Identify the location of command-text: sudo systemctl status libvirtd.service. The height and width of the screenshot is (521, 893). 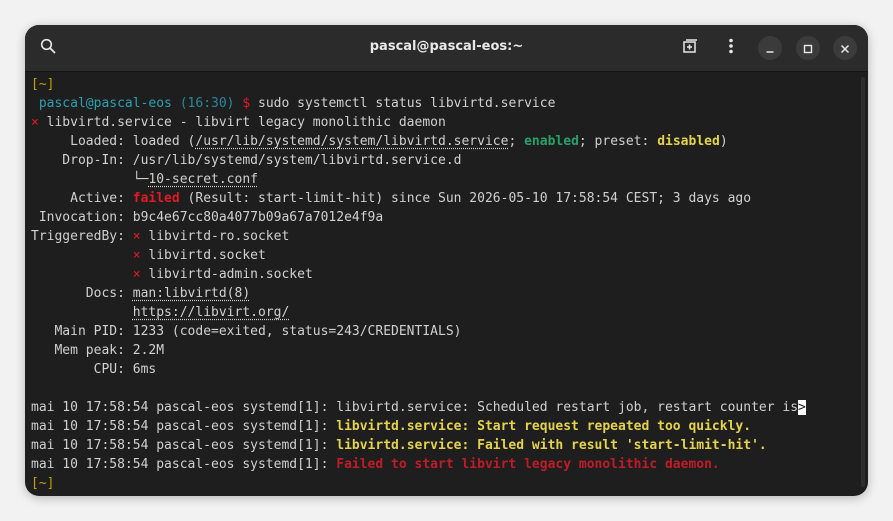
(407, 103).